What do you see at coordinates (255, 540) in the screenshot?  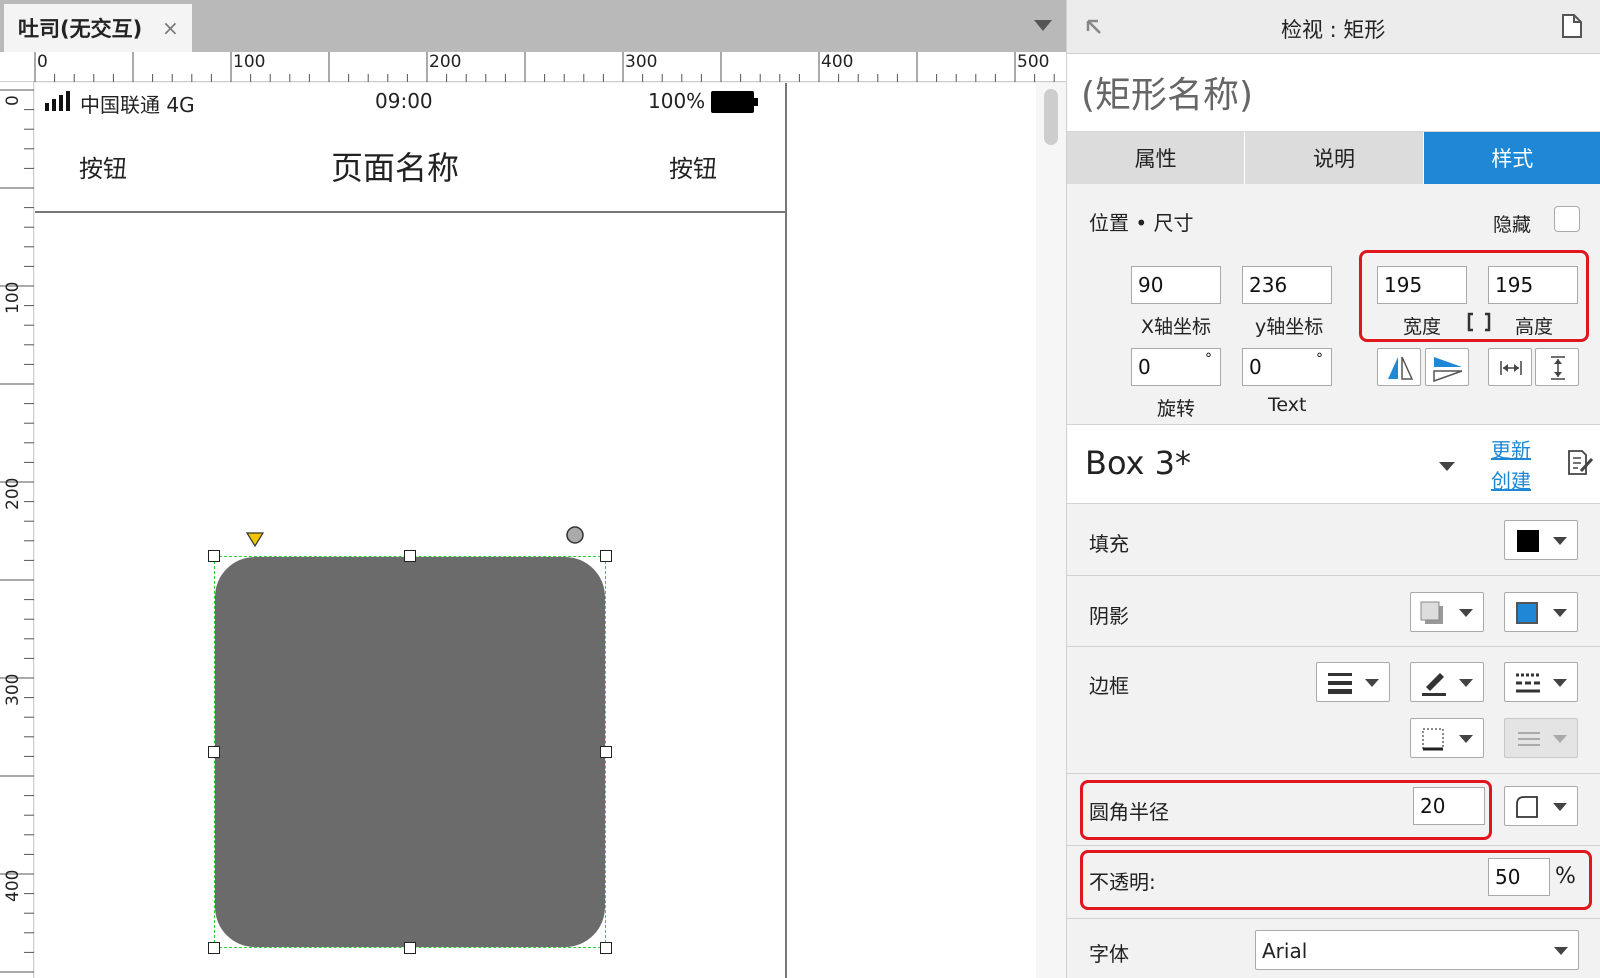 I see `corner-radius-handle-icon` at bounding box center [255, 540].